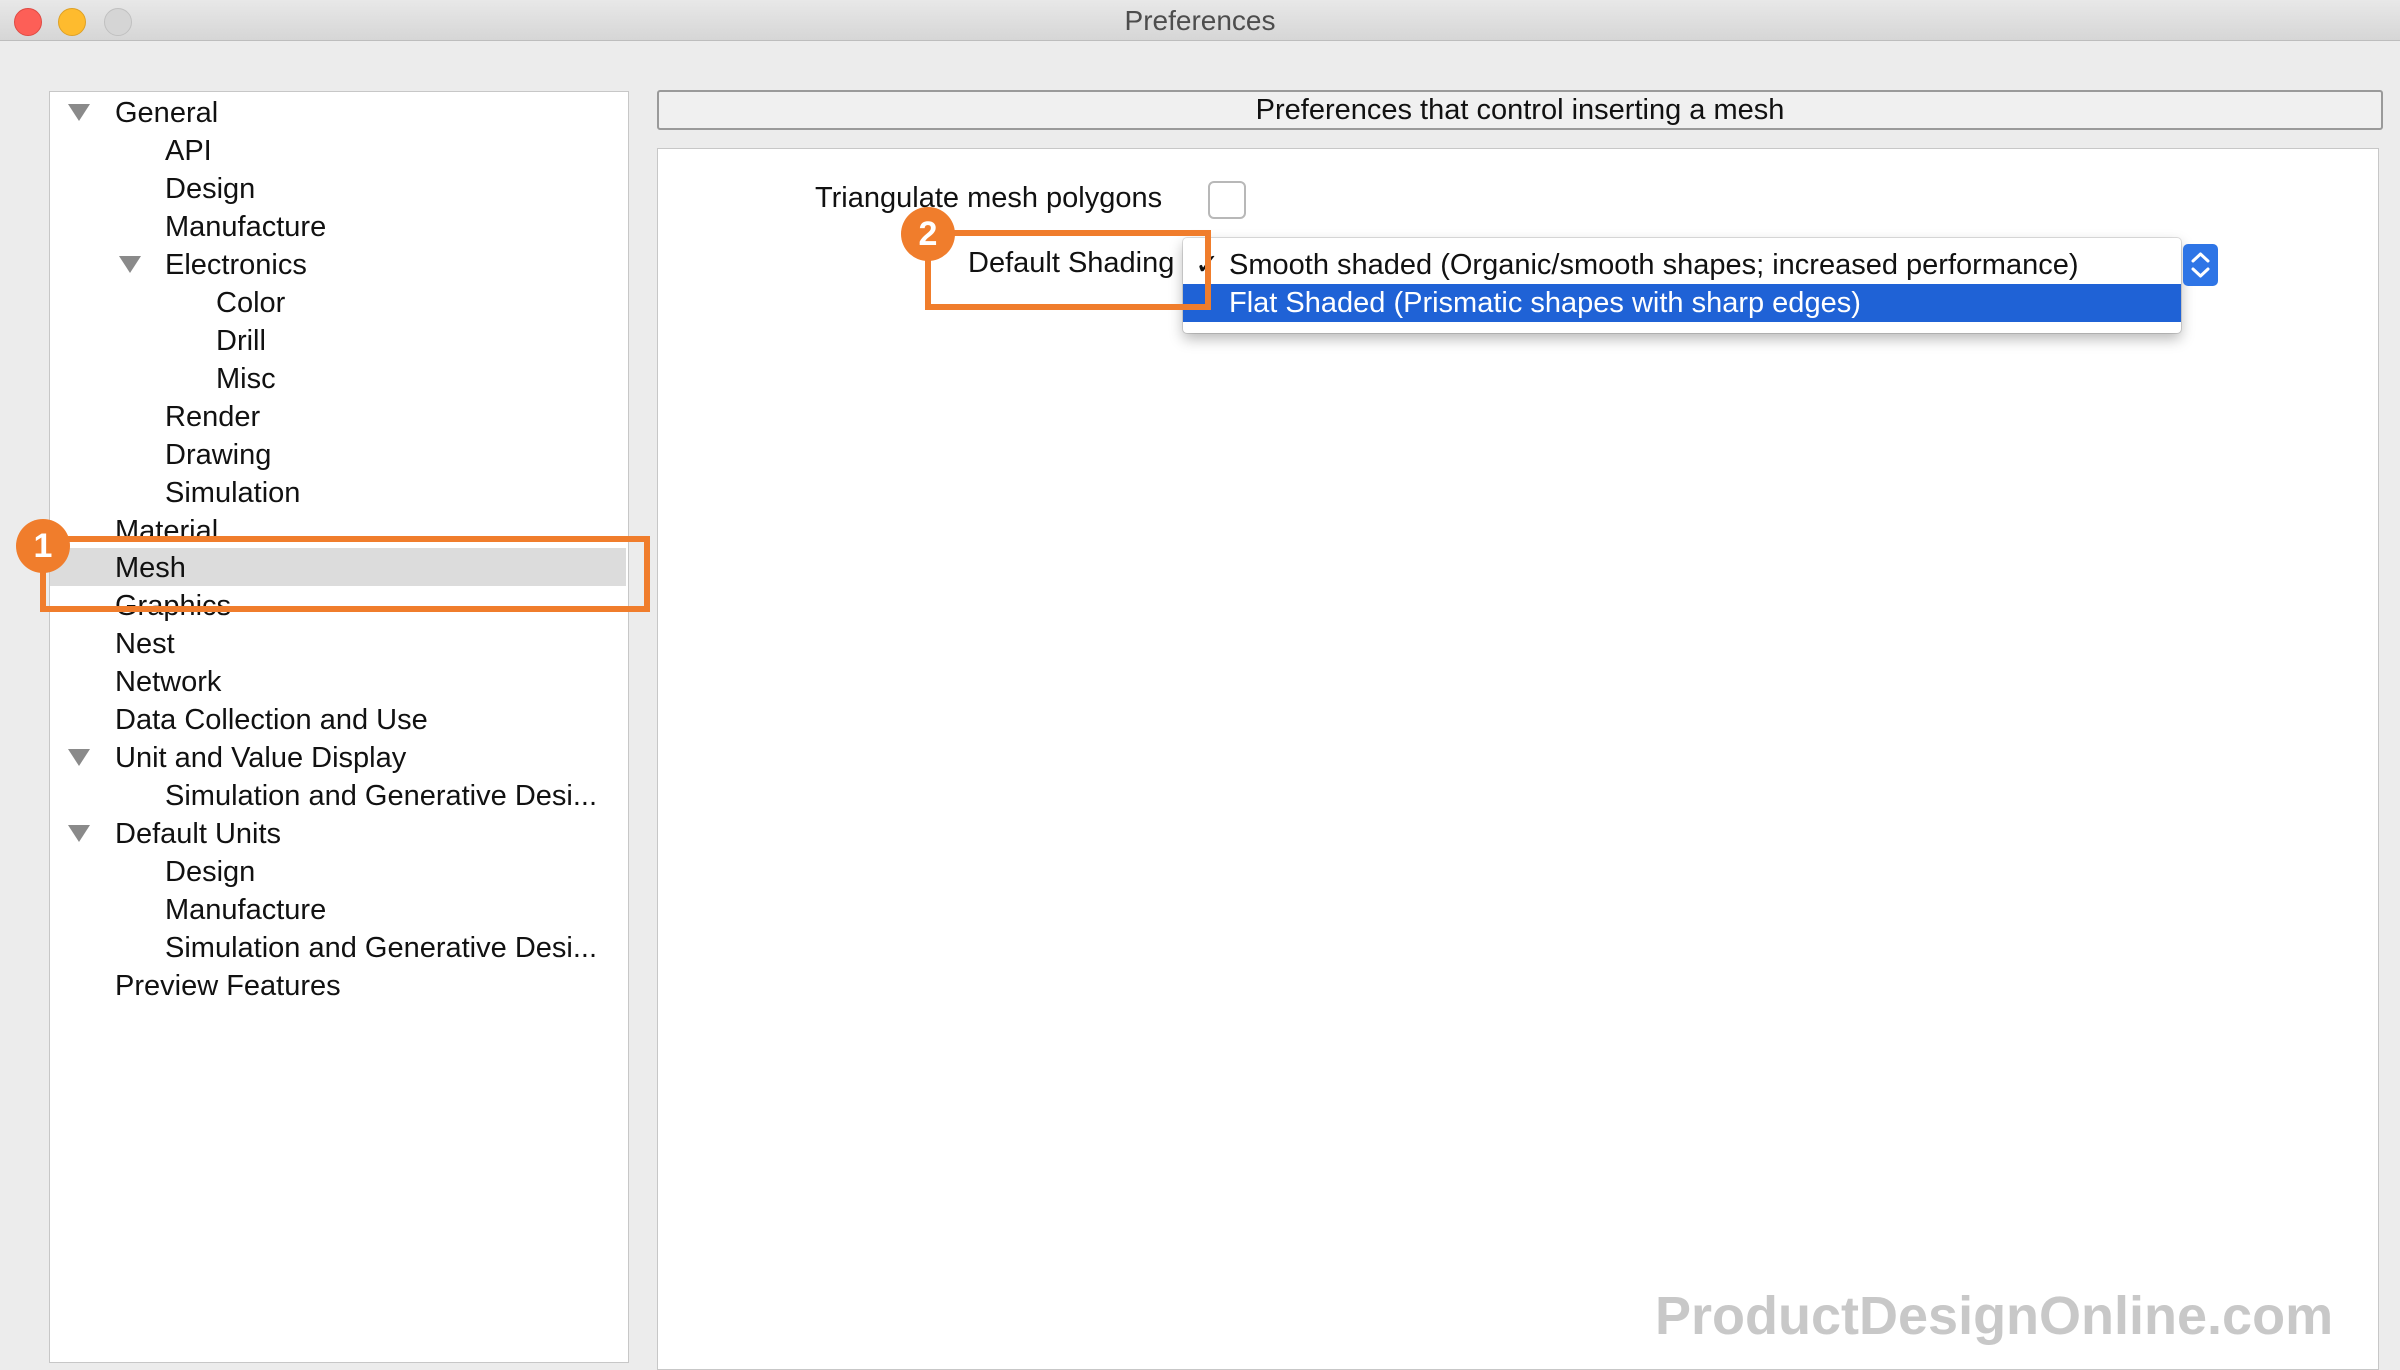 The width and height of the screenshot is (2400, 1370). What do you see at coordinates (210, 189) in the screenshot?
I see `tree-item-design: Design` at bounding box center [210, 189].